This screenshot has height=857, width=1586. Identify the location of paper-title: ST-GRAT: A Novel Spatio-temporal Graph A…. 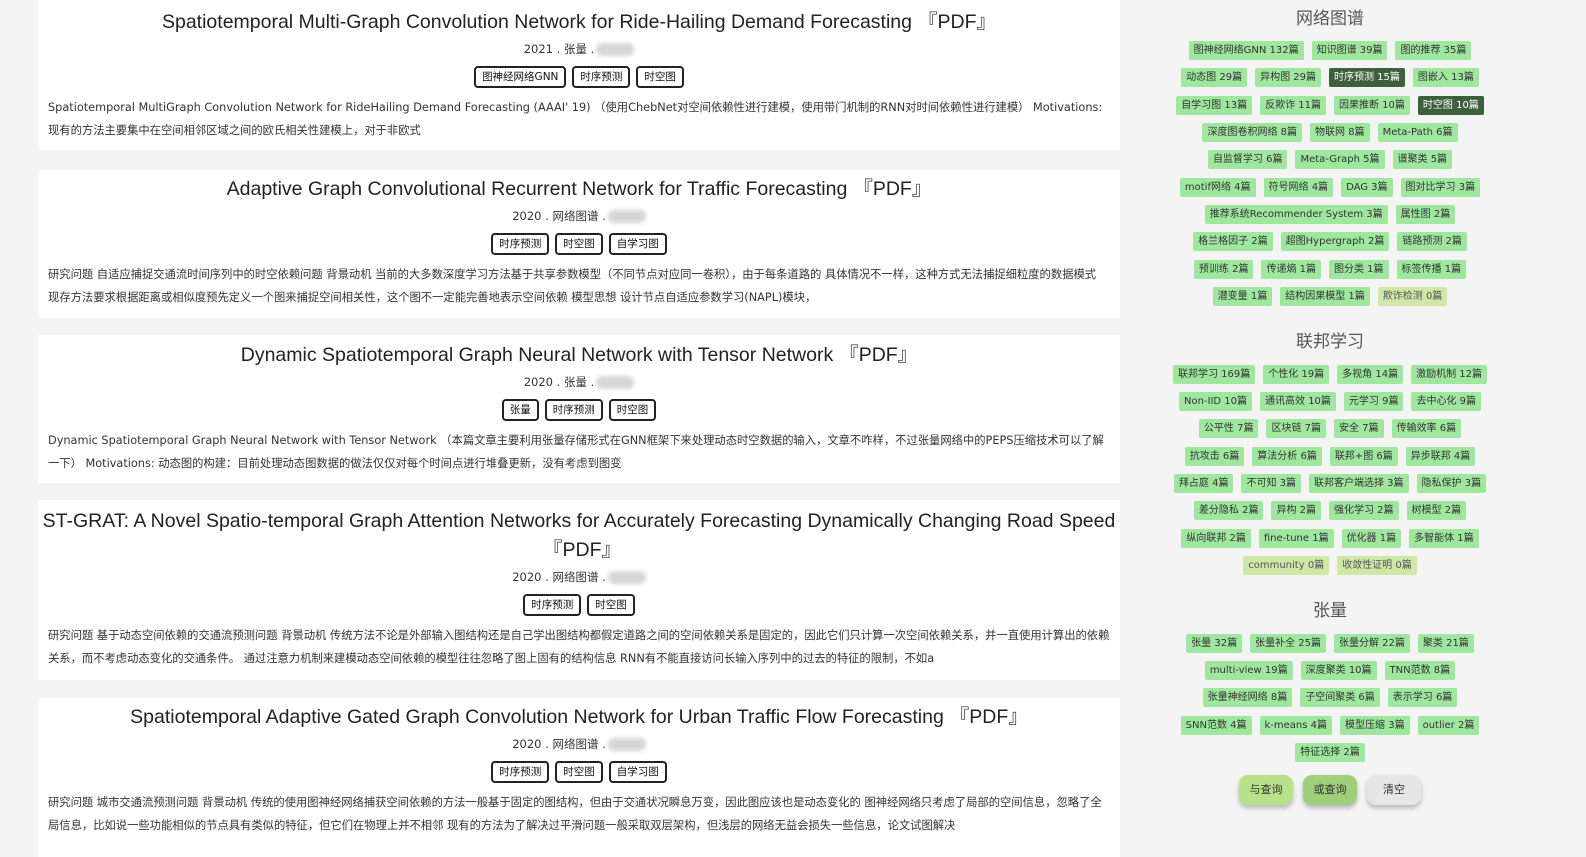
(579, 536).